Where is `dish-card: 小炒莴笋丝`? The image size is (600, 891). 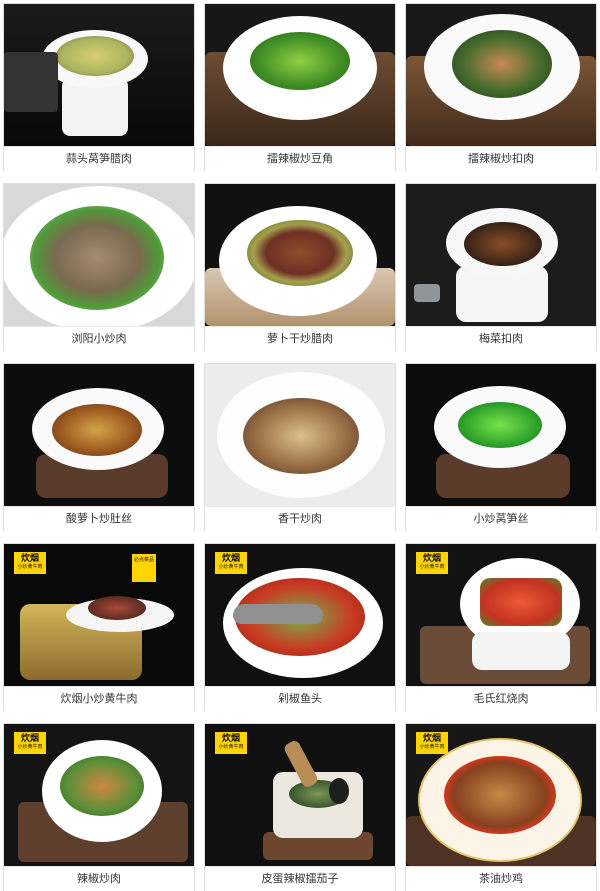
dish-card: 小炒莴笋丝 is located at coordinates (501, 447).